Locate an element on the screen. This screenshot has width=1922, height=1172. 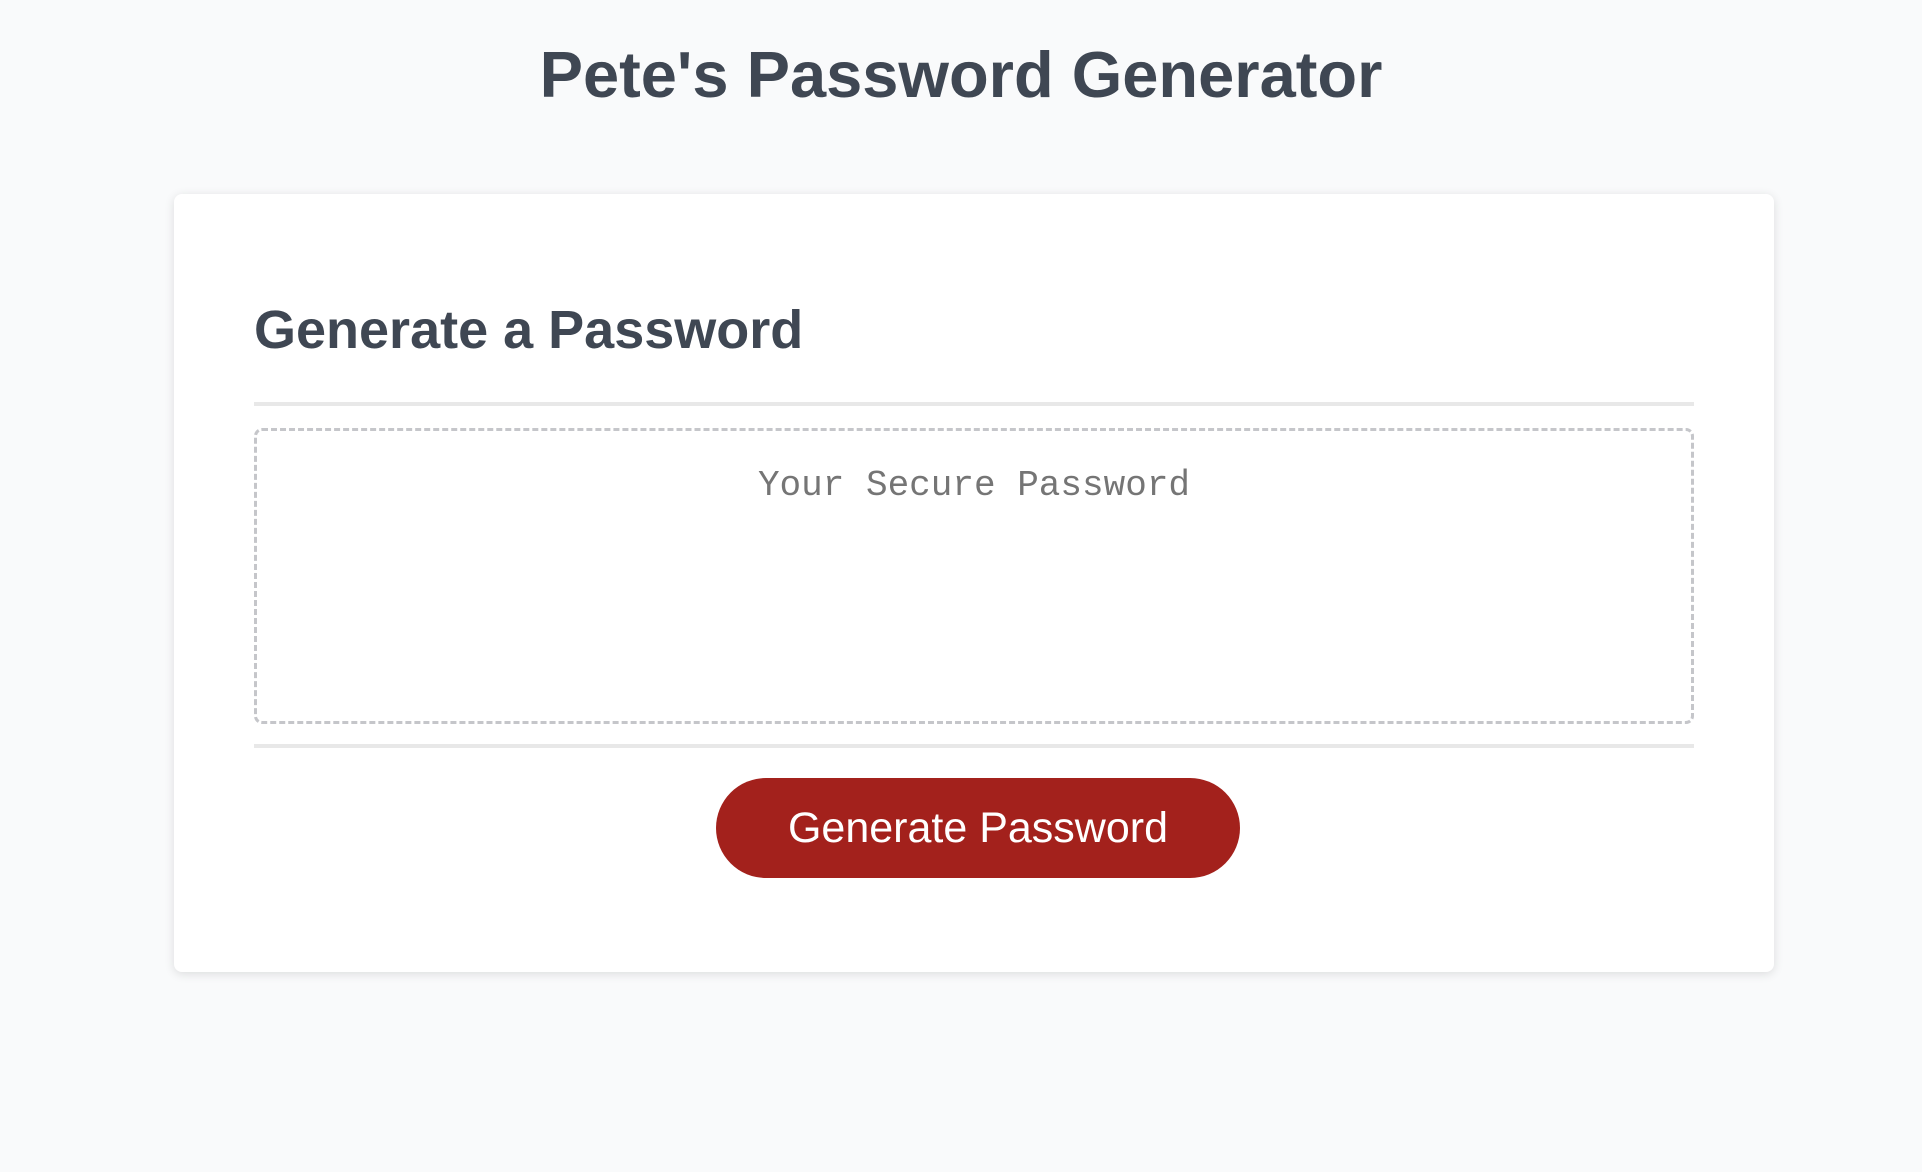
generate-password-button: Generate Password is located at coordinates (978, 828).